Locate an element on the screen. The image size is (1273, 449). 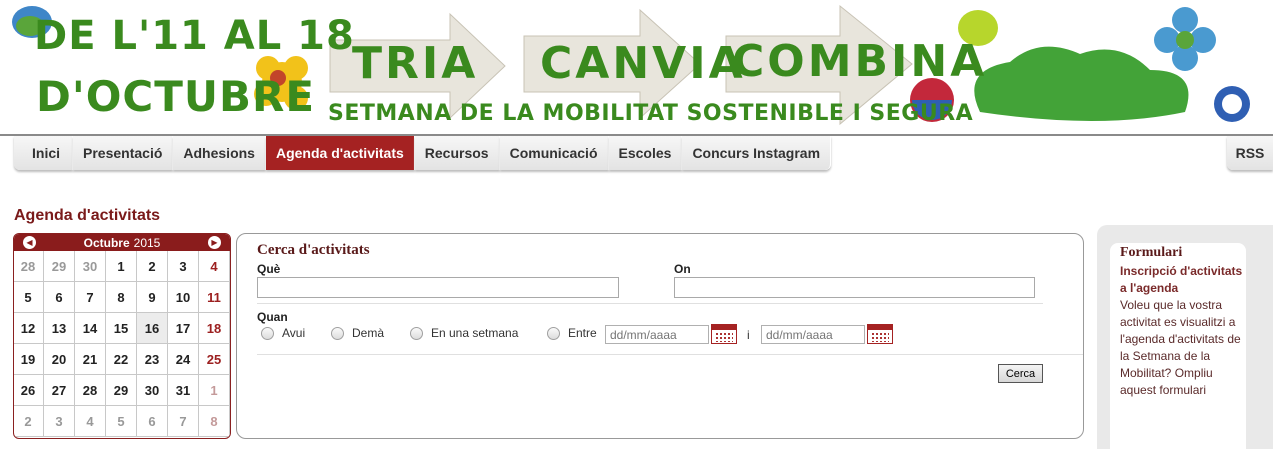
radio-entre-label: Entre is located at coordinates (582, 333).